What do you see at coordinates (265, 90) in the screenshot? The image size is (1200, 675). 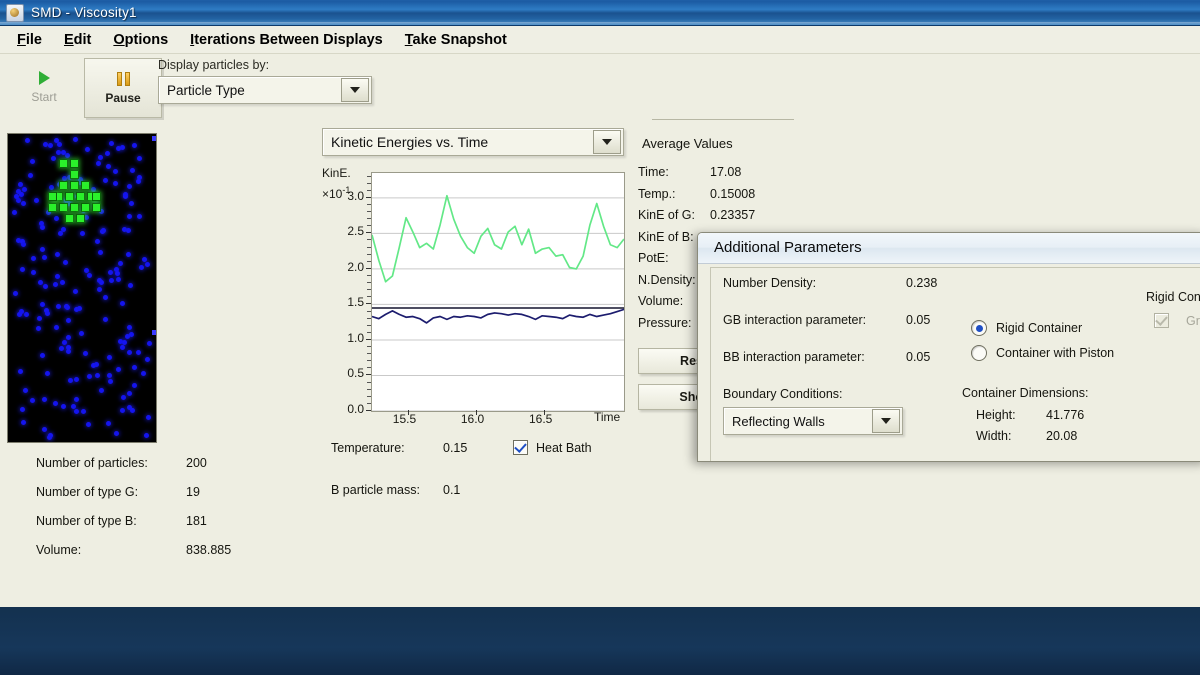 I see `display-particles-by-select: Particle Type` at bounding box center [265, 90].